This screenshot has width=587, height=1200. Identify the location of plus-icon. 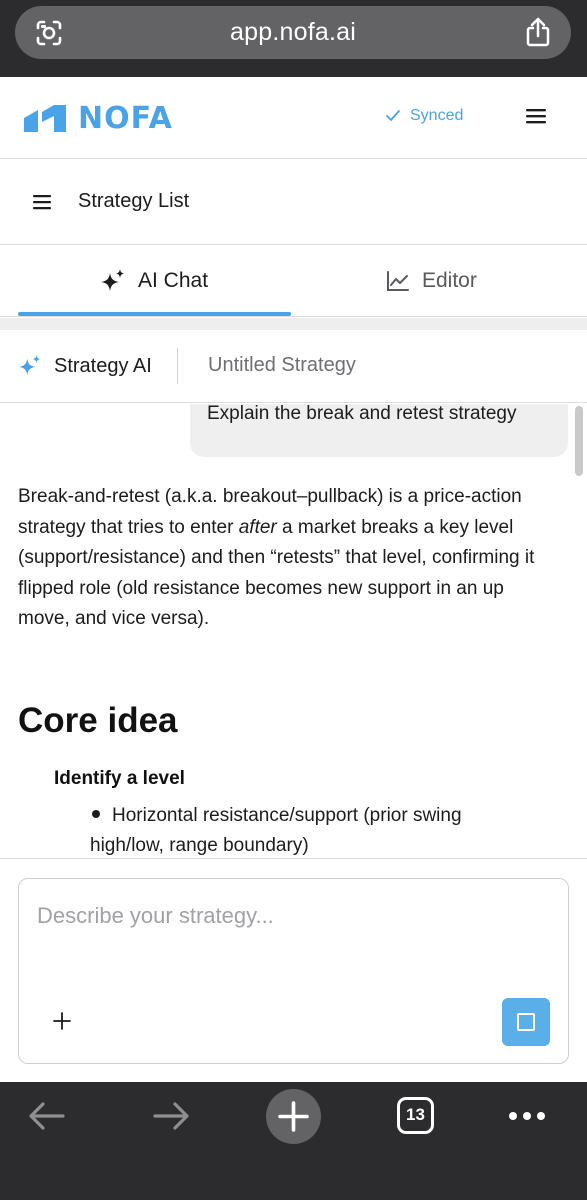
(293, 1116).